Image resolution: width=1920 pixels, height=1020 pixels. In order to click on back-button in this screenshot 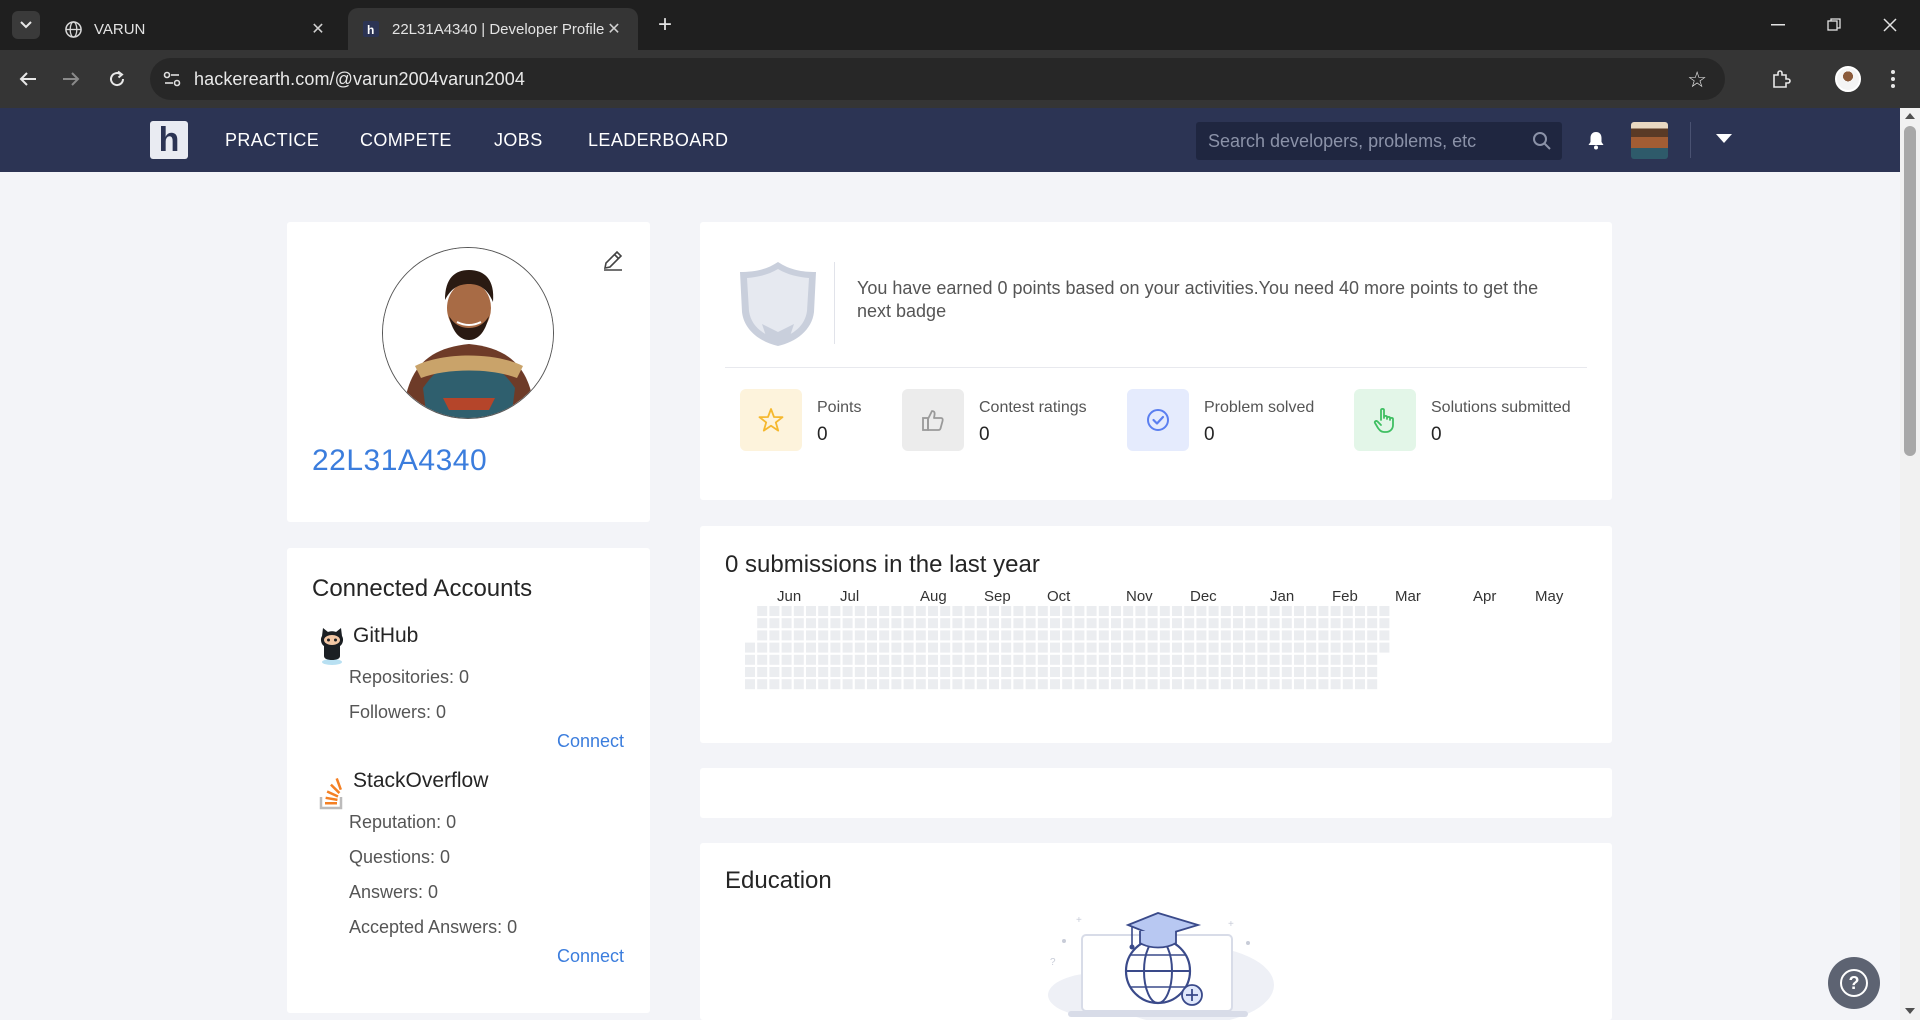, I will do `click(28, 79)`.